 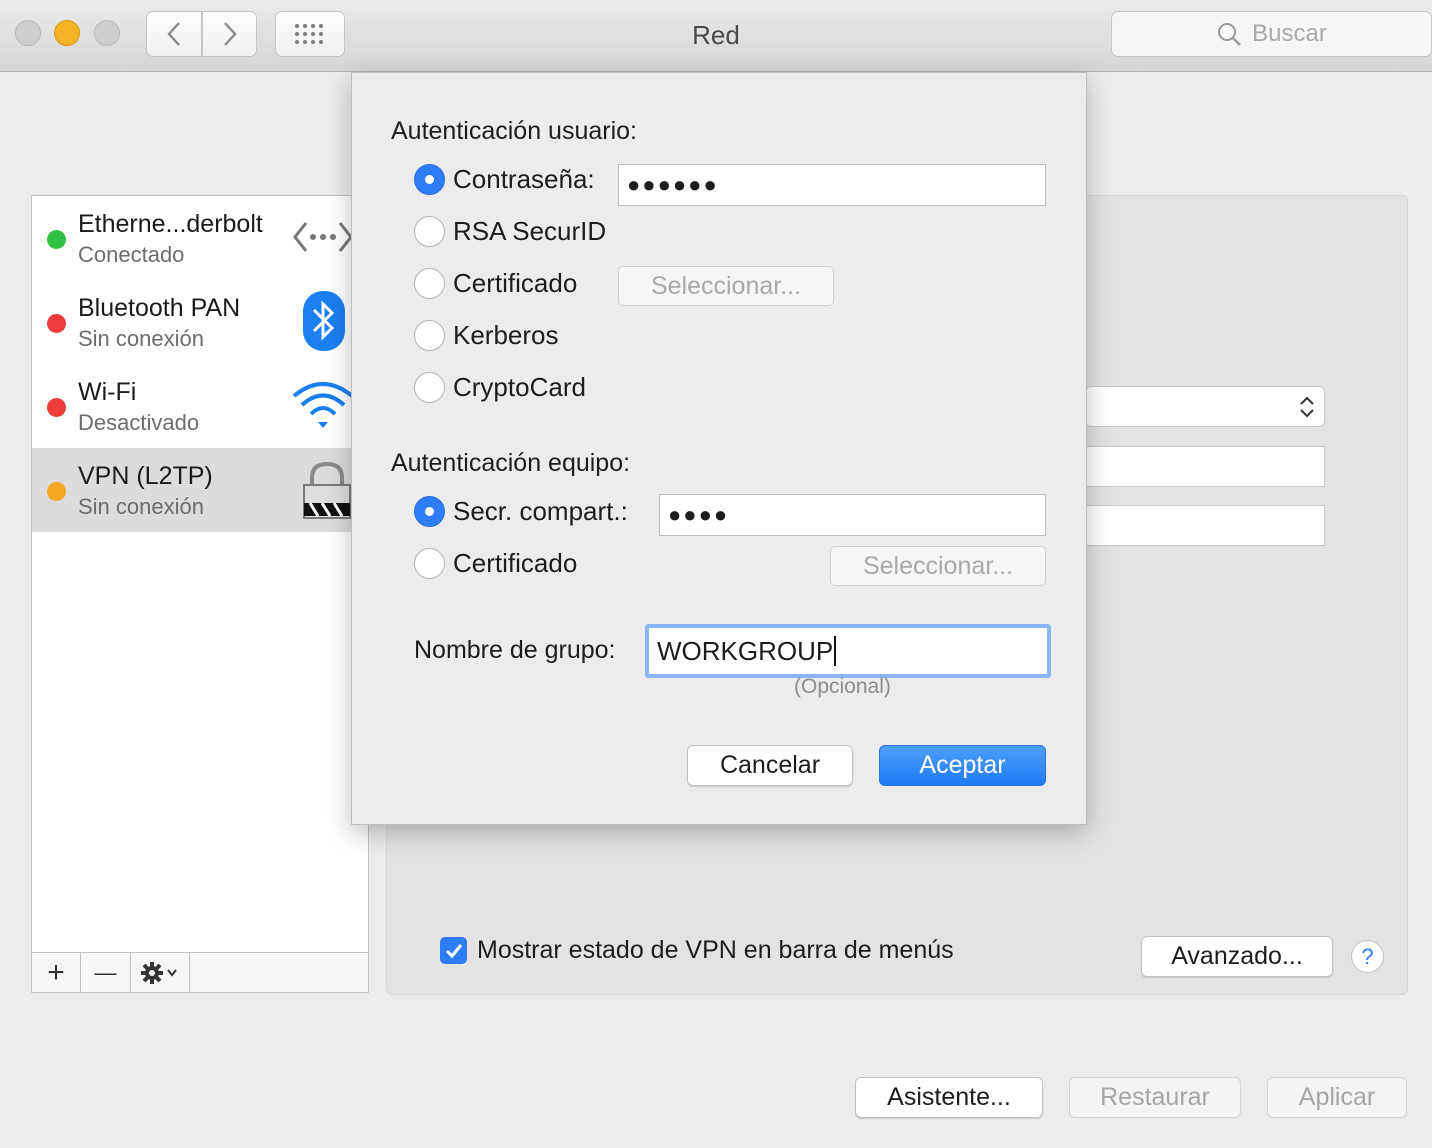 What do you see at coordinates (200, 406) in the screenshot?
I see `service-item-wifi: Wi-Fi Desactivado` at bounding box center [200, 406].